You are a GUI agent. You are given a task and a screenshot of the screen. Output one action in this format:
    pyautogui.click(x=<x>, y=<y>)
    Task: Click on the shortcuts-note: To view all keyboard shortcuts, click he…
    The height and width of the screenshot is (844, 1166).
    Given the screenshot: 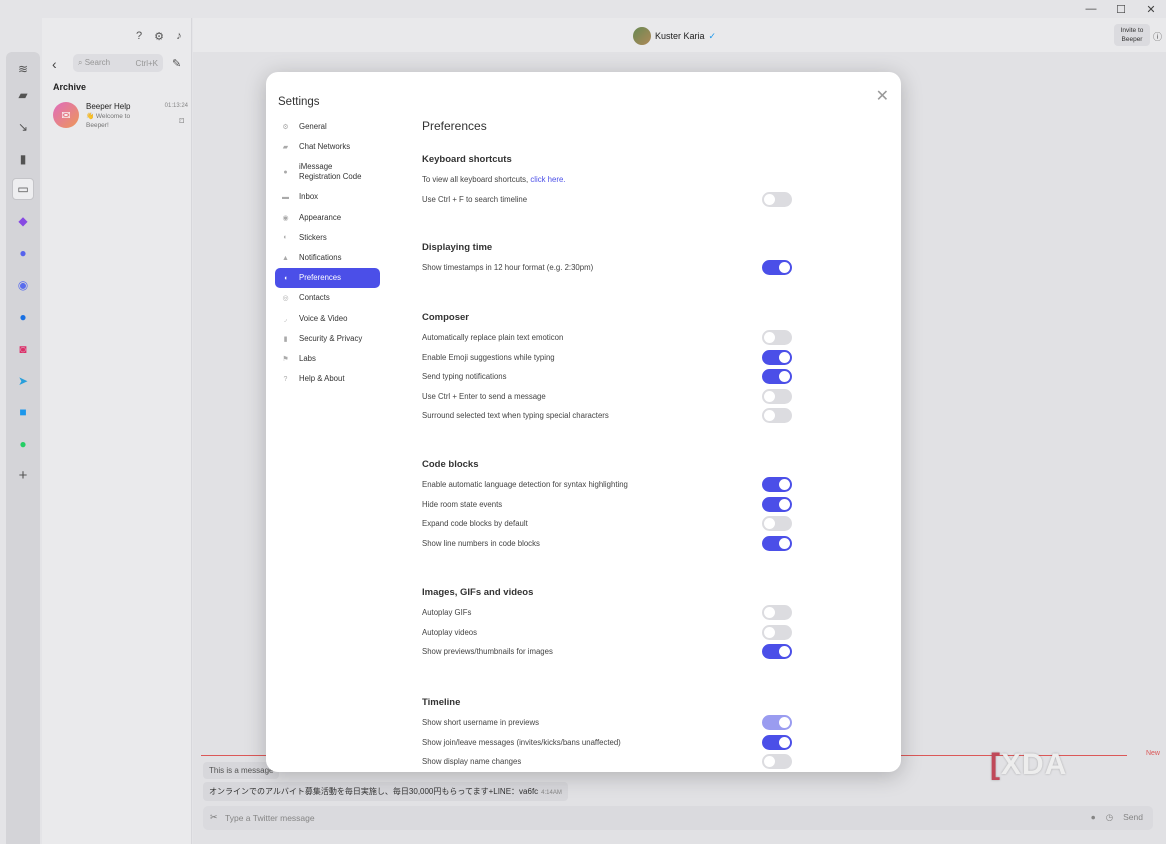 What is the action you would take?
    pyautogui.click(x=607, y=180)
    